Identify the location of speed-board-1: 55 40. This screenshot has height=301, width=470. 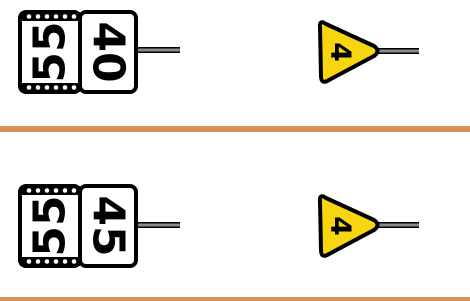
(99, 52).